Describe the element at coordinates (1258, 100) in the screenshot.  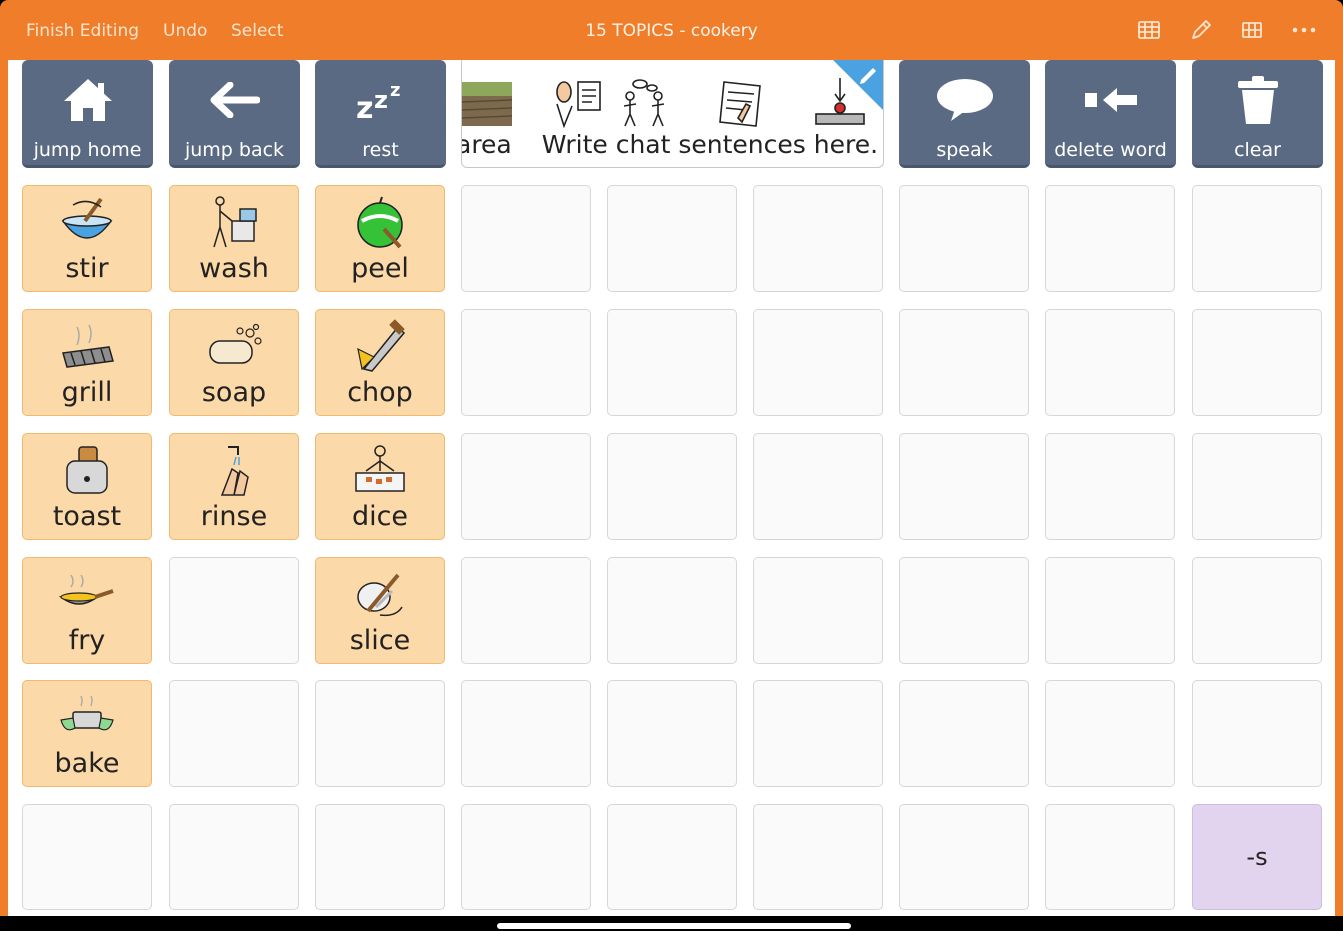
I see `trash-icon` at that location.